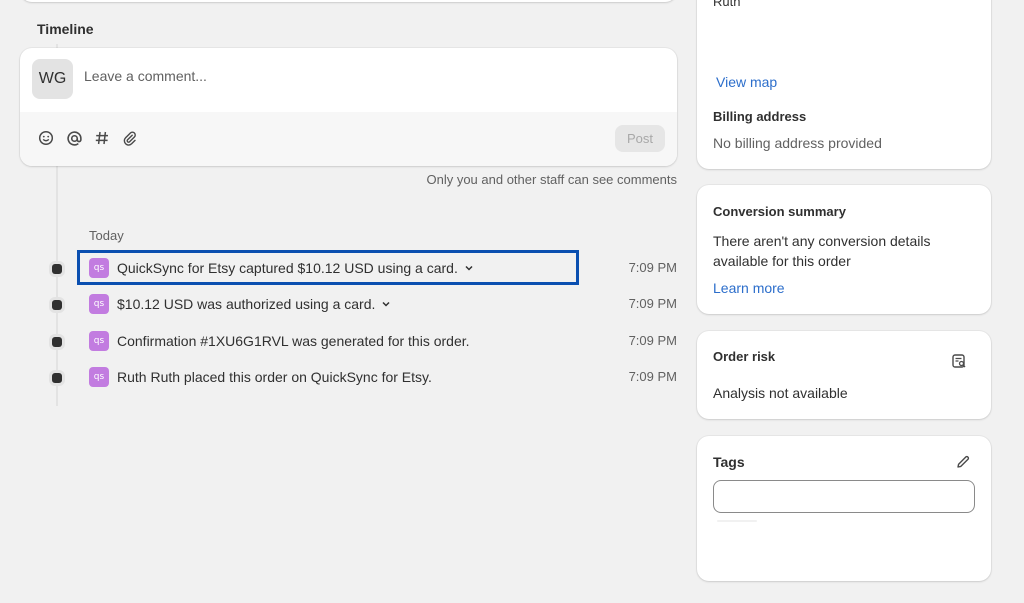  What do you see at coordinates (844, 496) in the screenshot?
I see `tags-input` at bounding box center [844, 496].